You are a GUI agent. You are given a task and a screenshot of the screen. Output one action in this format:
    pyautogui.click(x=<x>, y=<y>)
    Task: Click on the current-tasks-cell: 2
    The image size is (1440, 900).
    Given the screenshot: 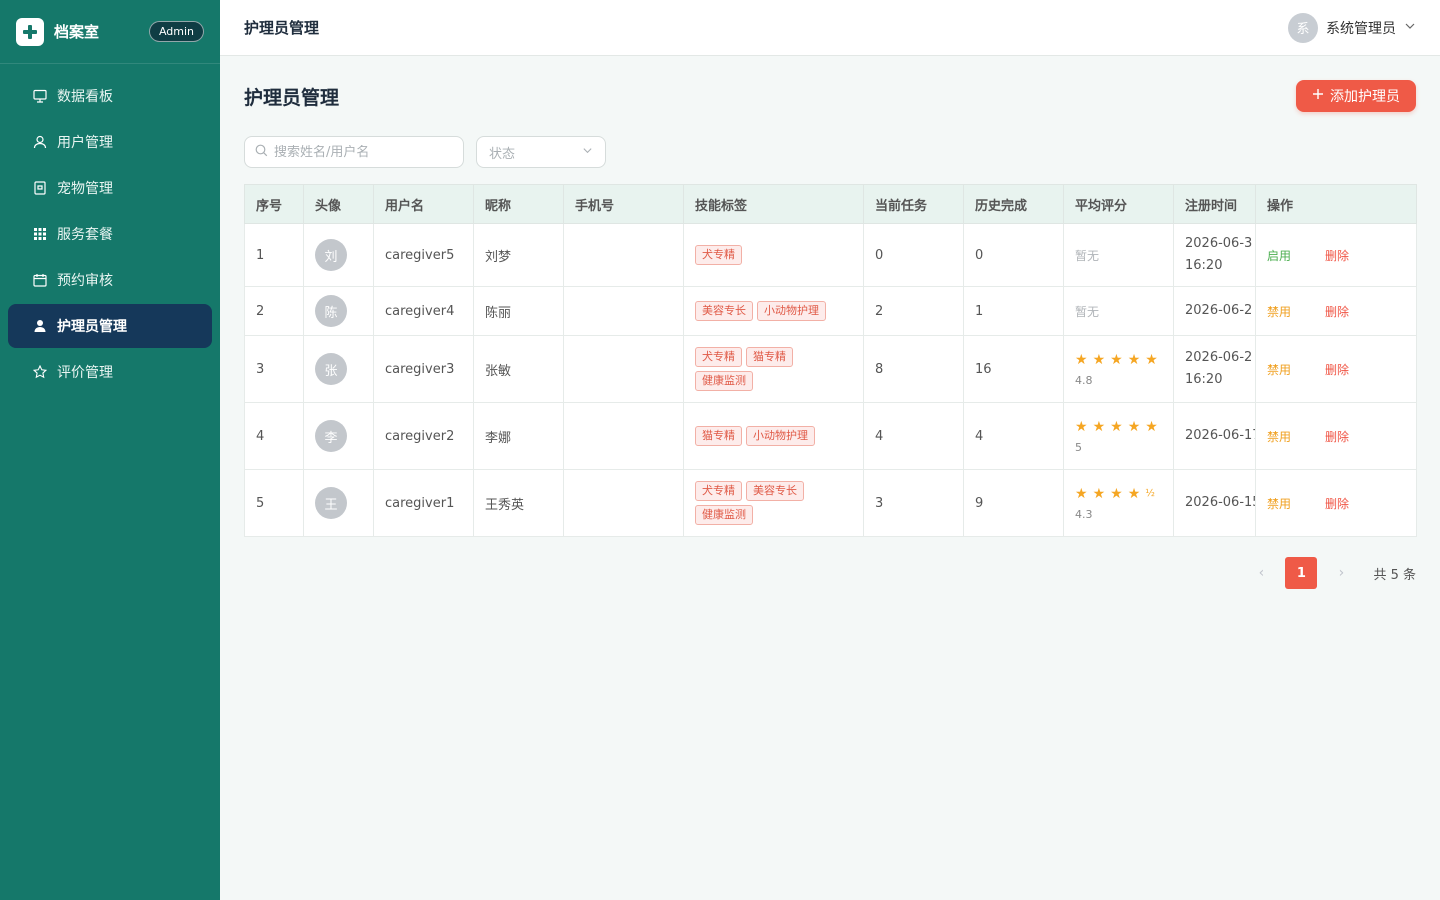 What is the action you would take?
    pyautogui.click(x=913, y=311)
    